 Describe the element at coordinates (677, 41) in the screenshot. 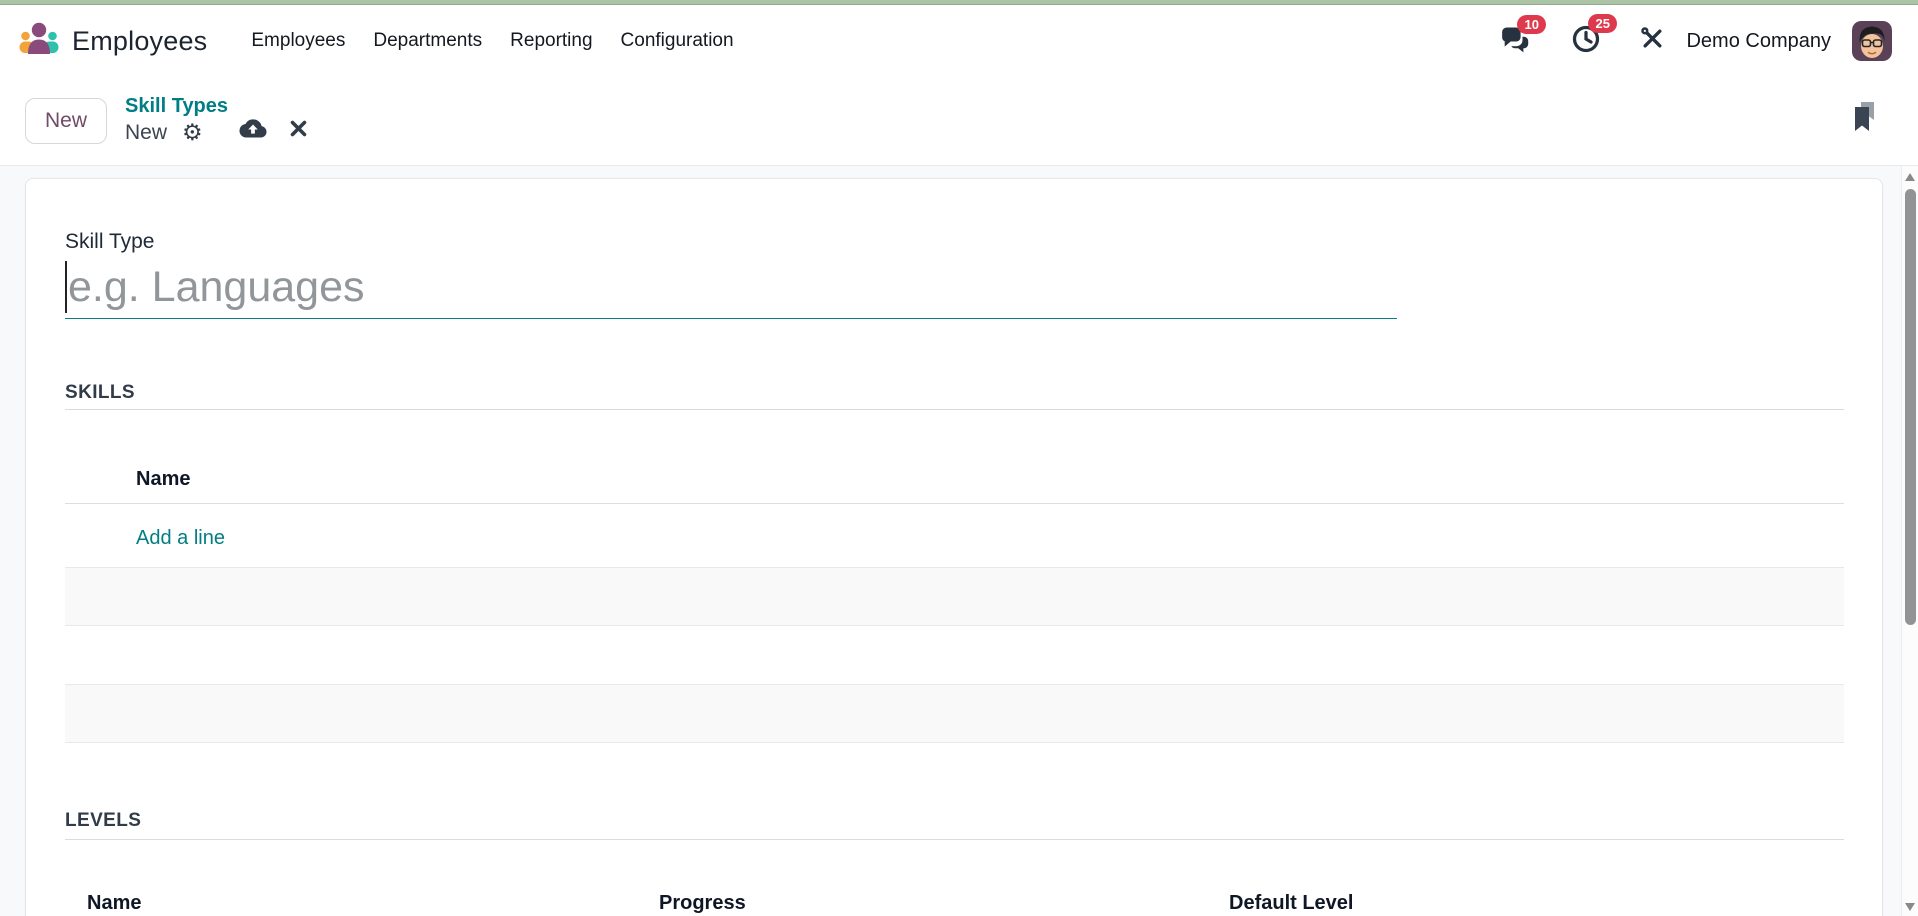

I see `menu-configuration: Configuration` at that location.